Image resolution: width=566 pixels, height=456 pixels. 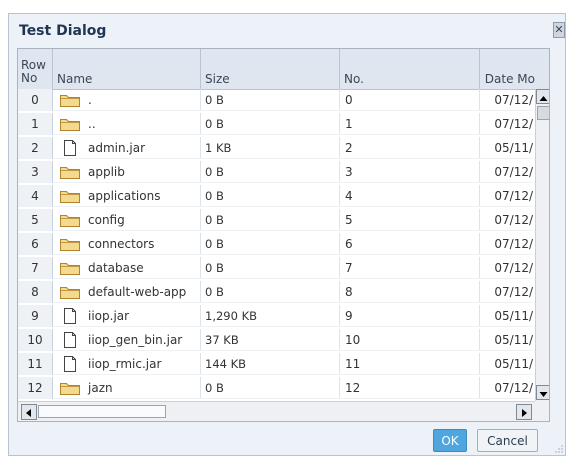 I want to click on name-cell: applib, so click(x=127, y=172).